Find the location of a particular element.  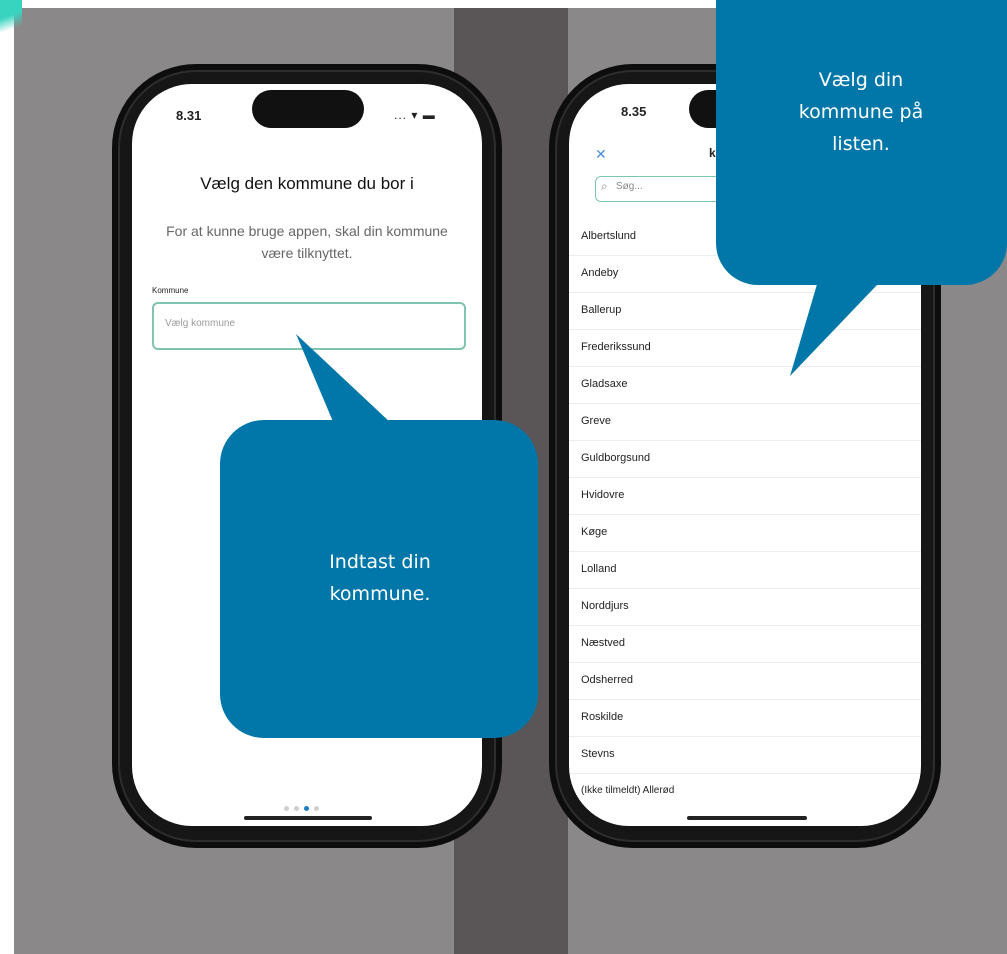

right-callout: Vælg din kommune på listen. is located at coordinates (861, 142).